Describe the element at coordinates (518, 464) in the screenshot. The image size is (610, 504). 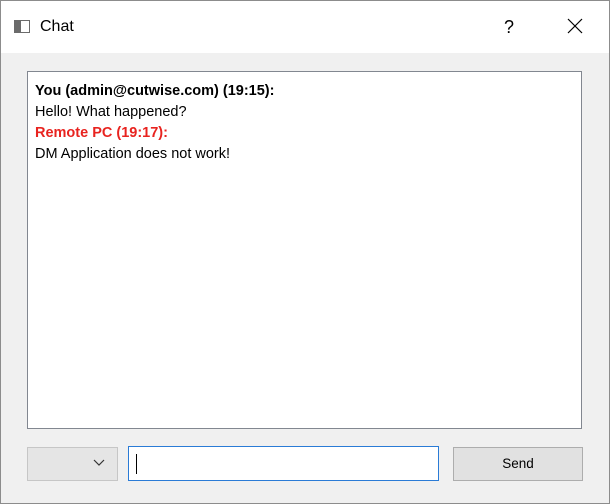
I see `send-button: Send` at that location.